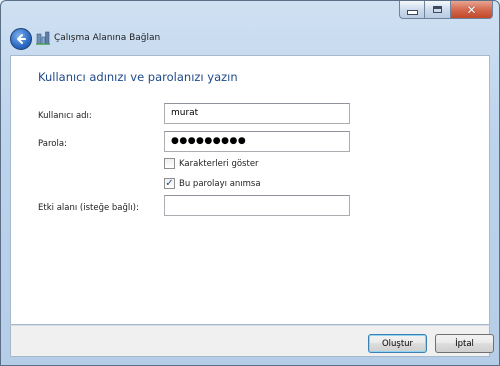  I want to click on domain-label: Etki alanı (isteğe bağlı):, so click(88, 208).